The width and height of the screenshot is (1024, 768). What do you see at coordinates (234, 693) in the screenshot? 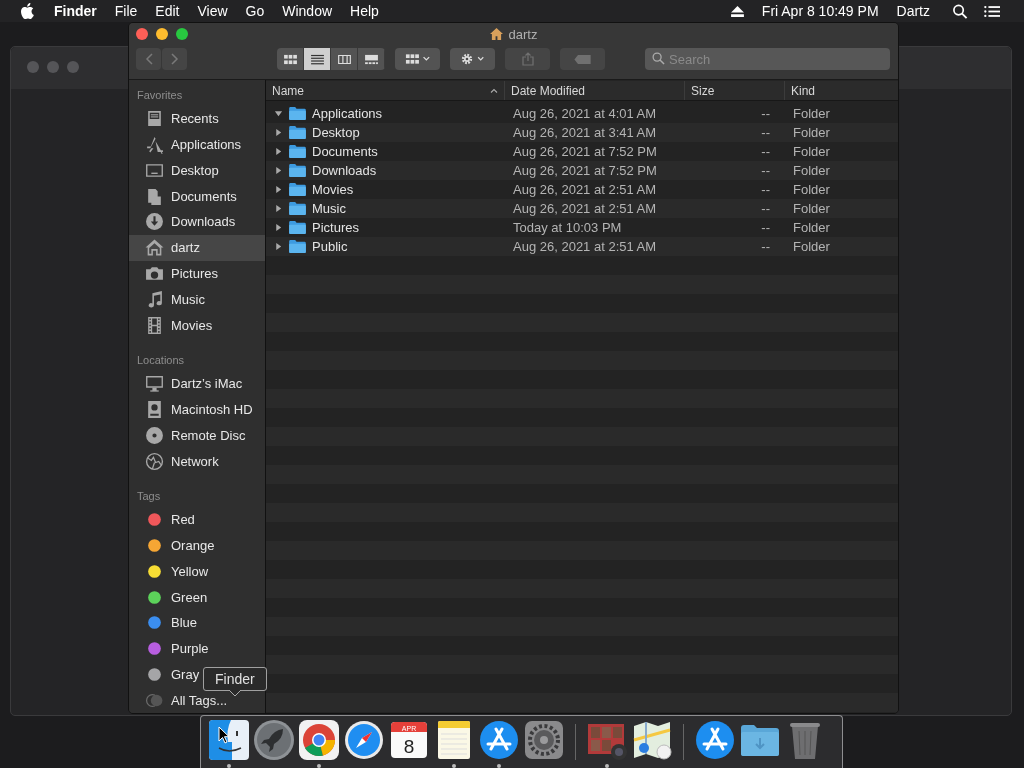
I see `tooltip-pointer-icon` at bounding box center [234, 693].